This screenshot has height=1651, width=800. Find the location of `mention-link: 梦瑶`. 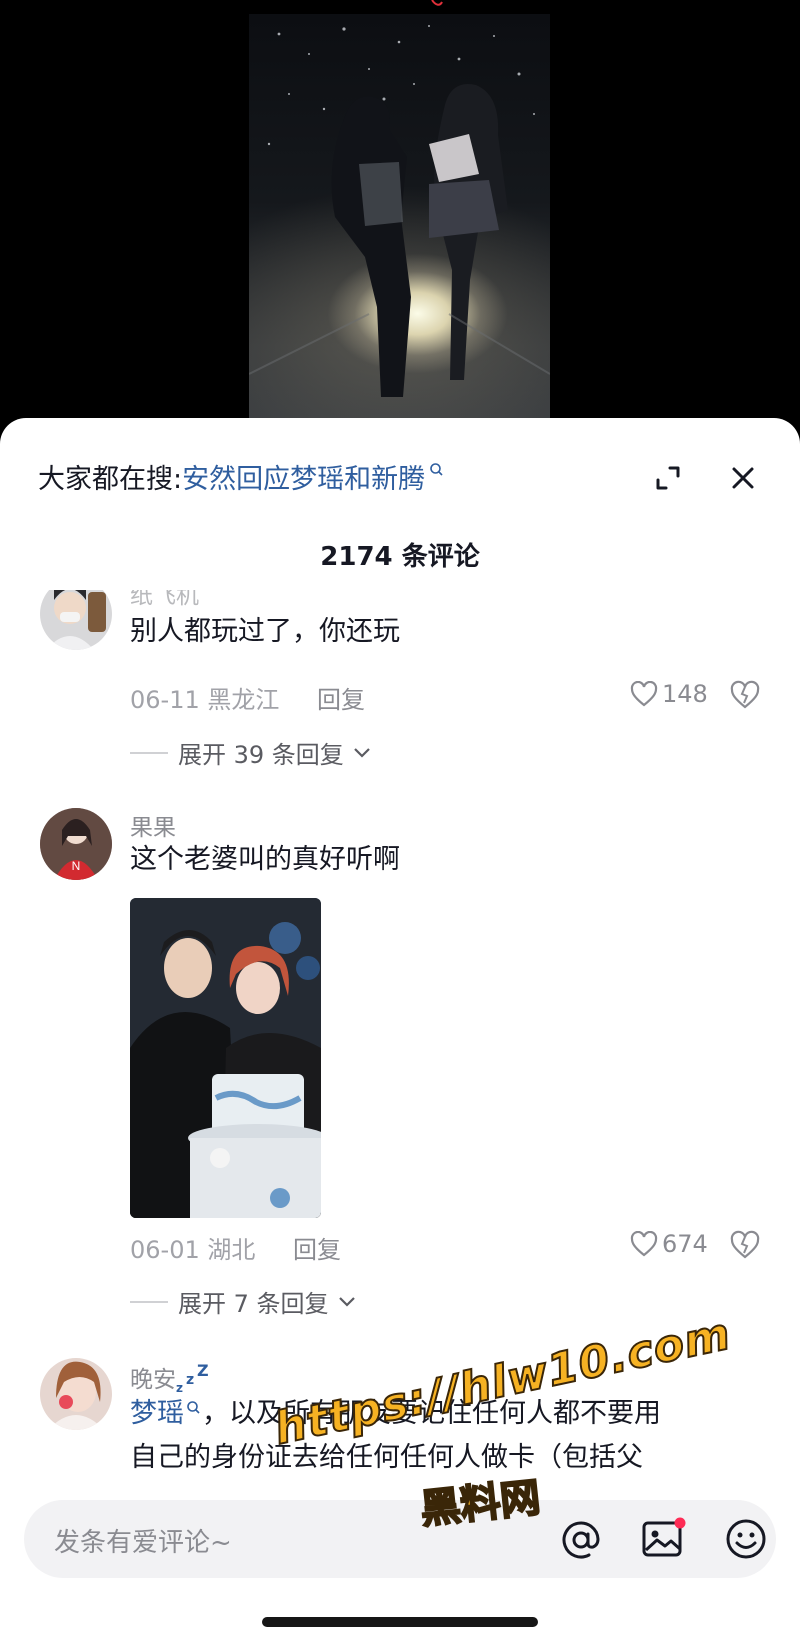

mention-link: 梦瑶 is located at coordinates (157, 1413).